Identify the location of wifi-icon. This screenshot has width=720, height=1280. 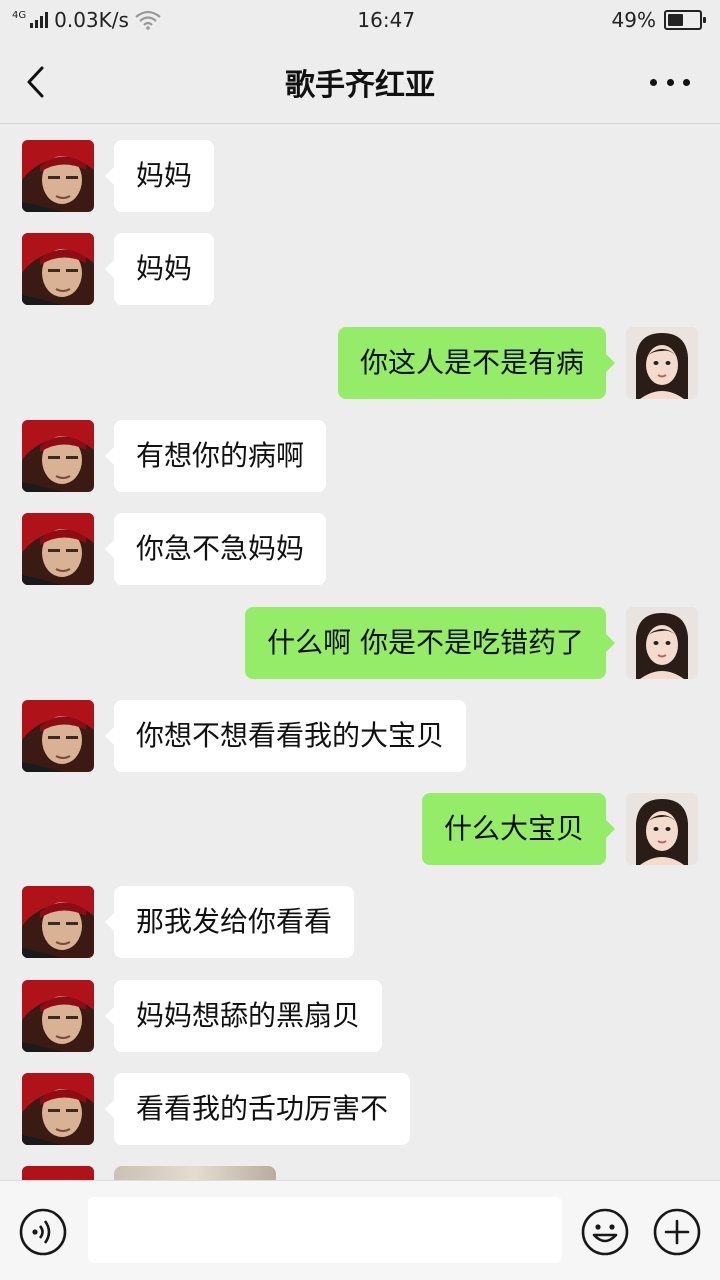
(148, 20).